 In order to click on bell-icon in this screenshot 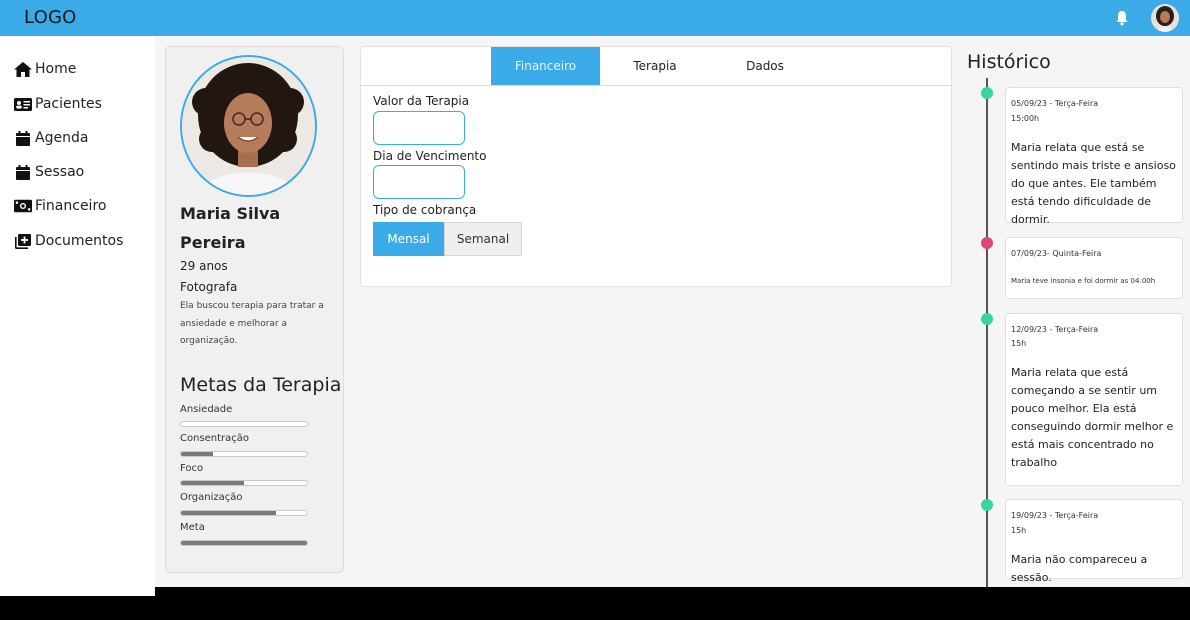, I will do `click(1122, 18)`.